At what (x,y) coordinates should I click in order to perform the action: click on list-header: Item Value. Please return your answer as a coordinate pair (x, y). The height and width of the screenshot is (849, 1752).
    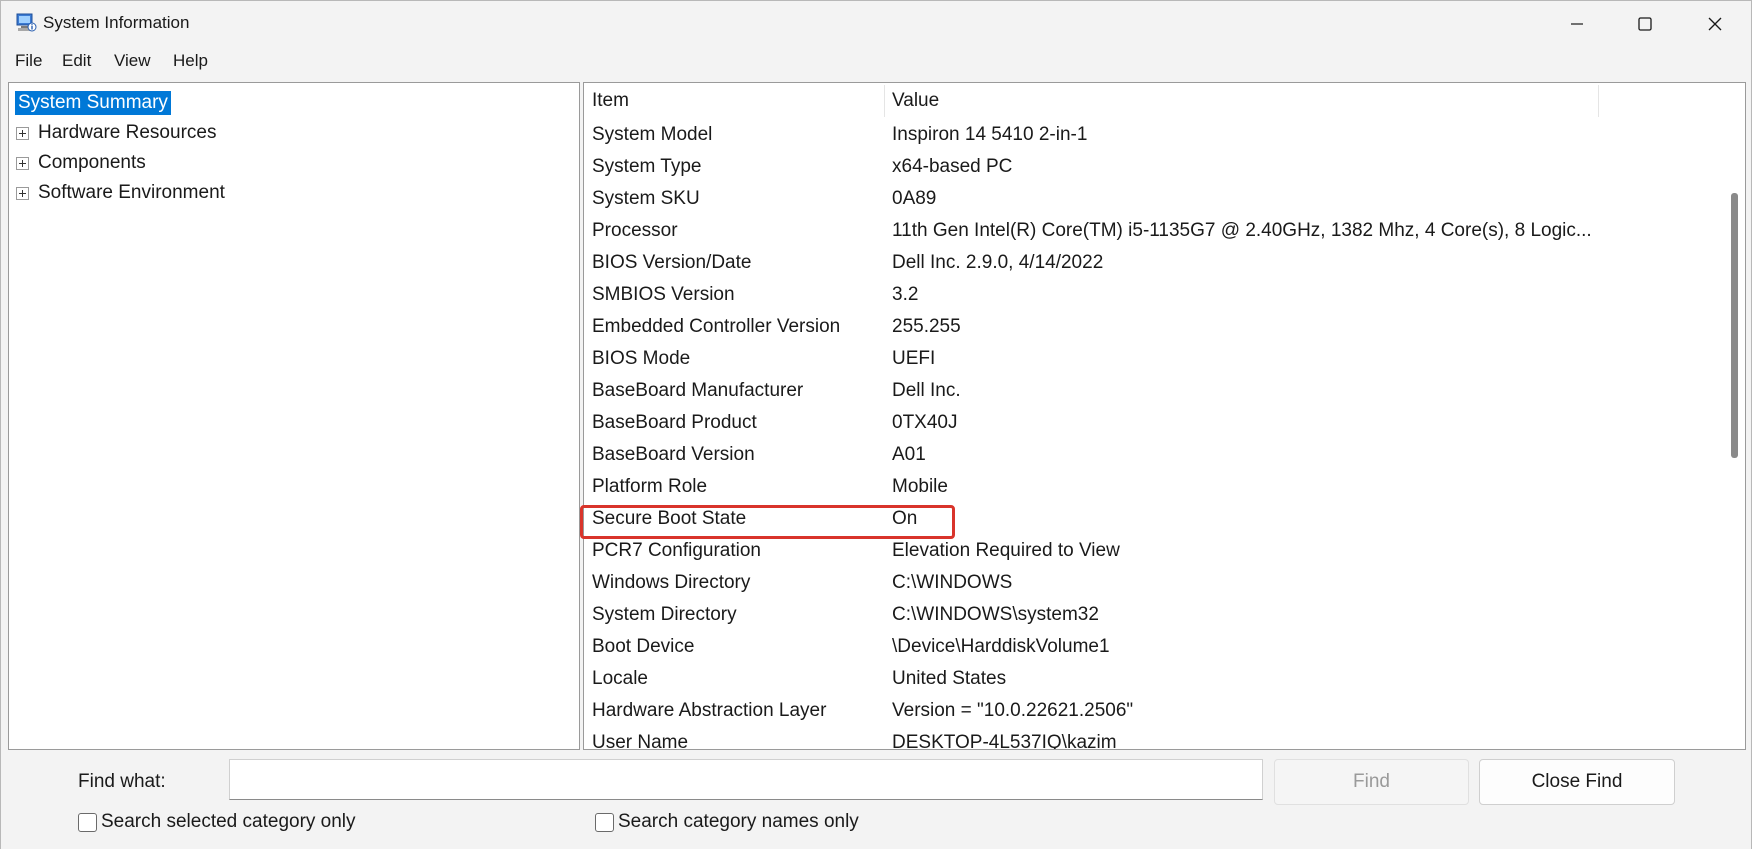
    Looking at the image, I should click on (1154, 101).